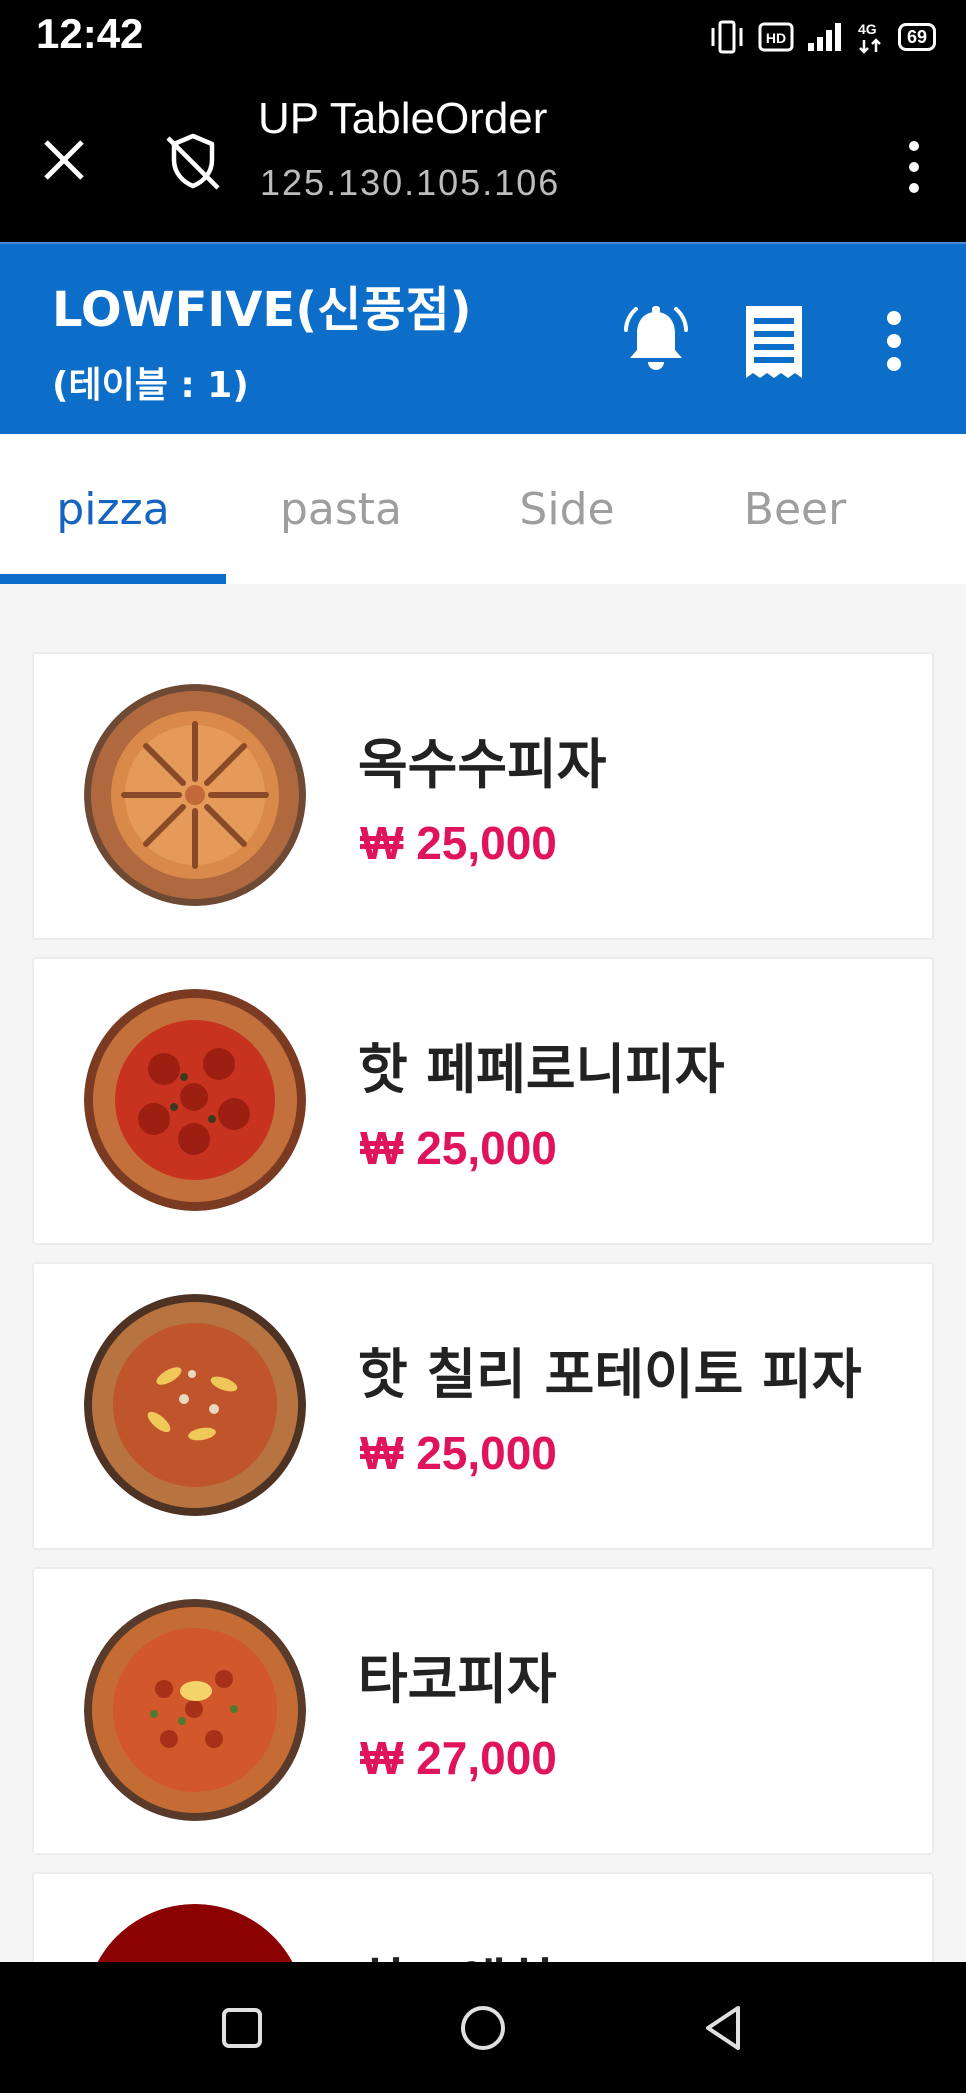 This screenshot has height=2093, width=966. I want to click on browser-title: UP TableOrder, so click(403, 118).